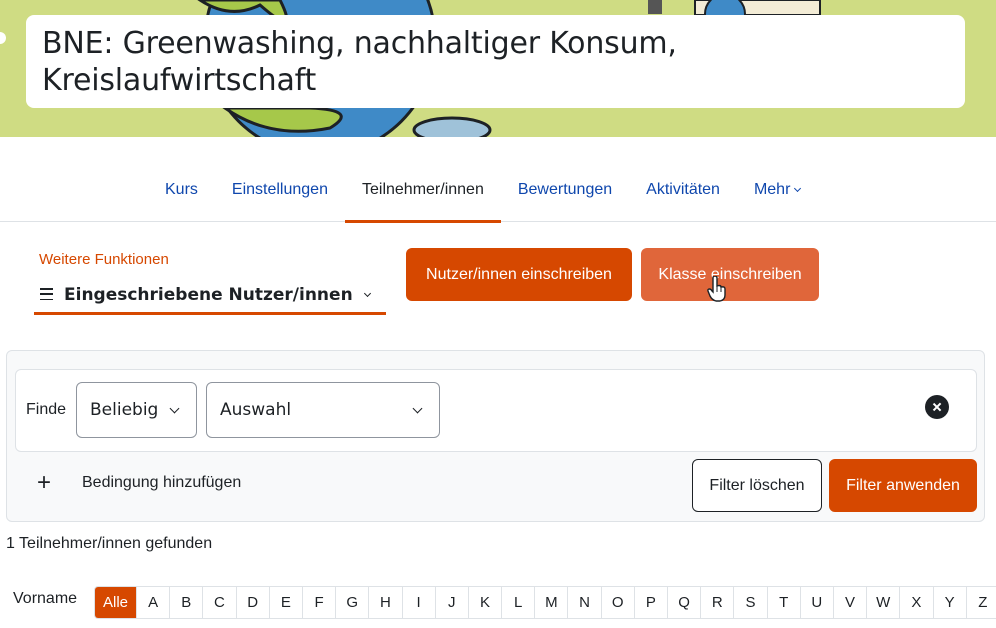 The image size is (996, 628). Describe the element at coordinates (422, 189) in the screenshot. I see `nav-item-label: Teilnehmer/innen` at that location.